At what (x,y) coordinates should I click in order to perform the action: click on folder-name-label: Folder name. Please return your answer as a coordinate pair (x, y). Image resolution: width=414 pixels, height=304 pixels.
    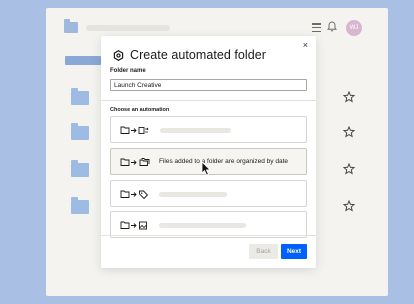
    Looking at the image, I should click on (128, 71).